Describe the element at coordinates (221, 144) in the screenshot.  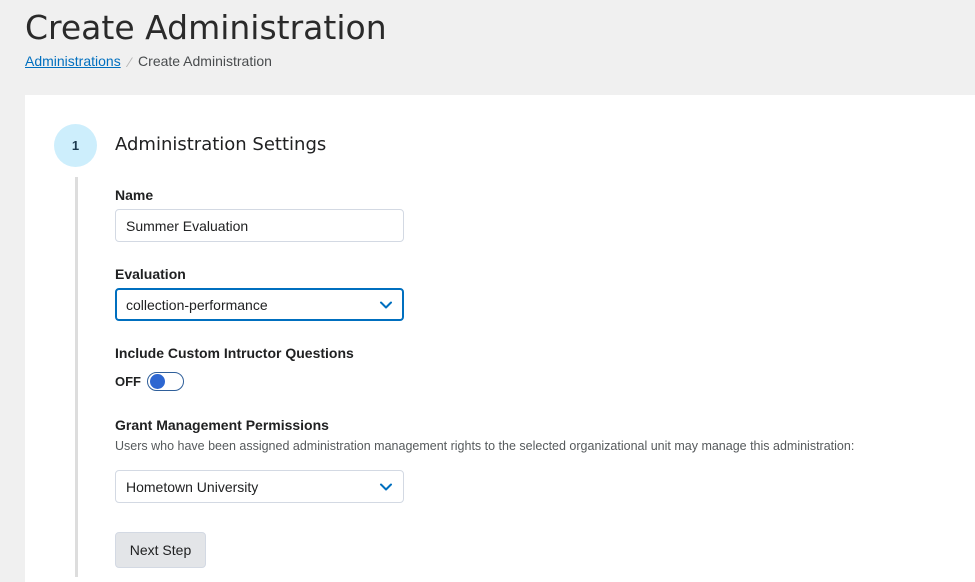
I see `step-title: Administration Settings` at that location.